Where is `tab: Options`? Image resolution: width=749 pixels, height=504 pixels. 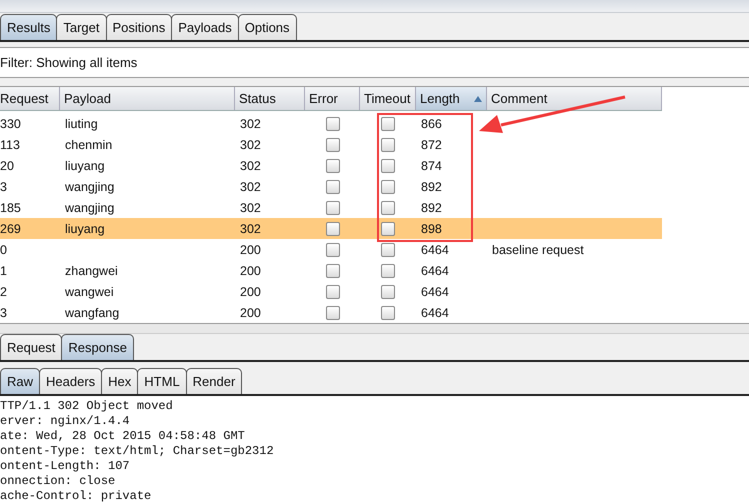
tab: Options is located at coordinates (267, 27).